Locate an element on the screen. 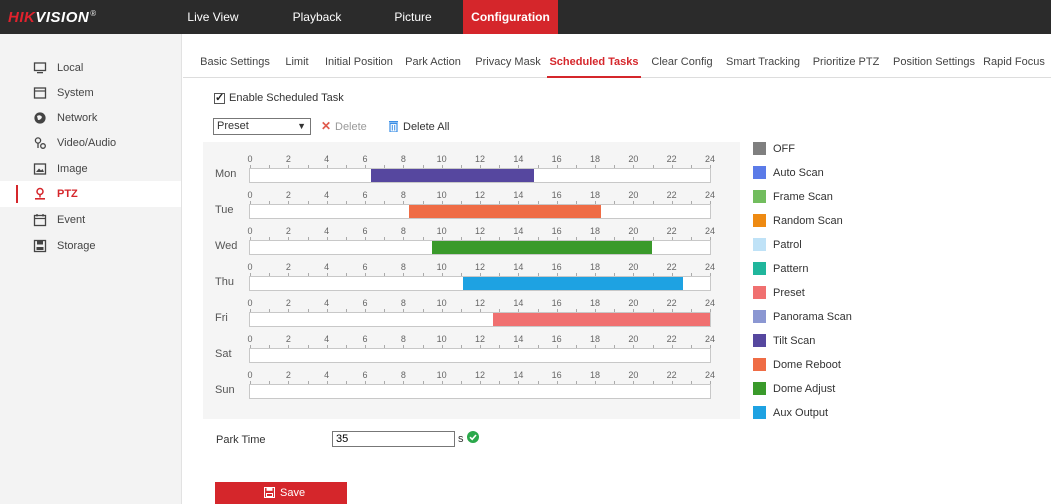 This screenshot has height=504, width=1051. tab-park-action: Park Action is located at coordinates (433, 61).